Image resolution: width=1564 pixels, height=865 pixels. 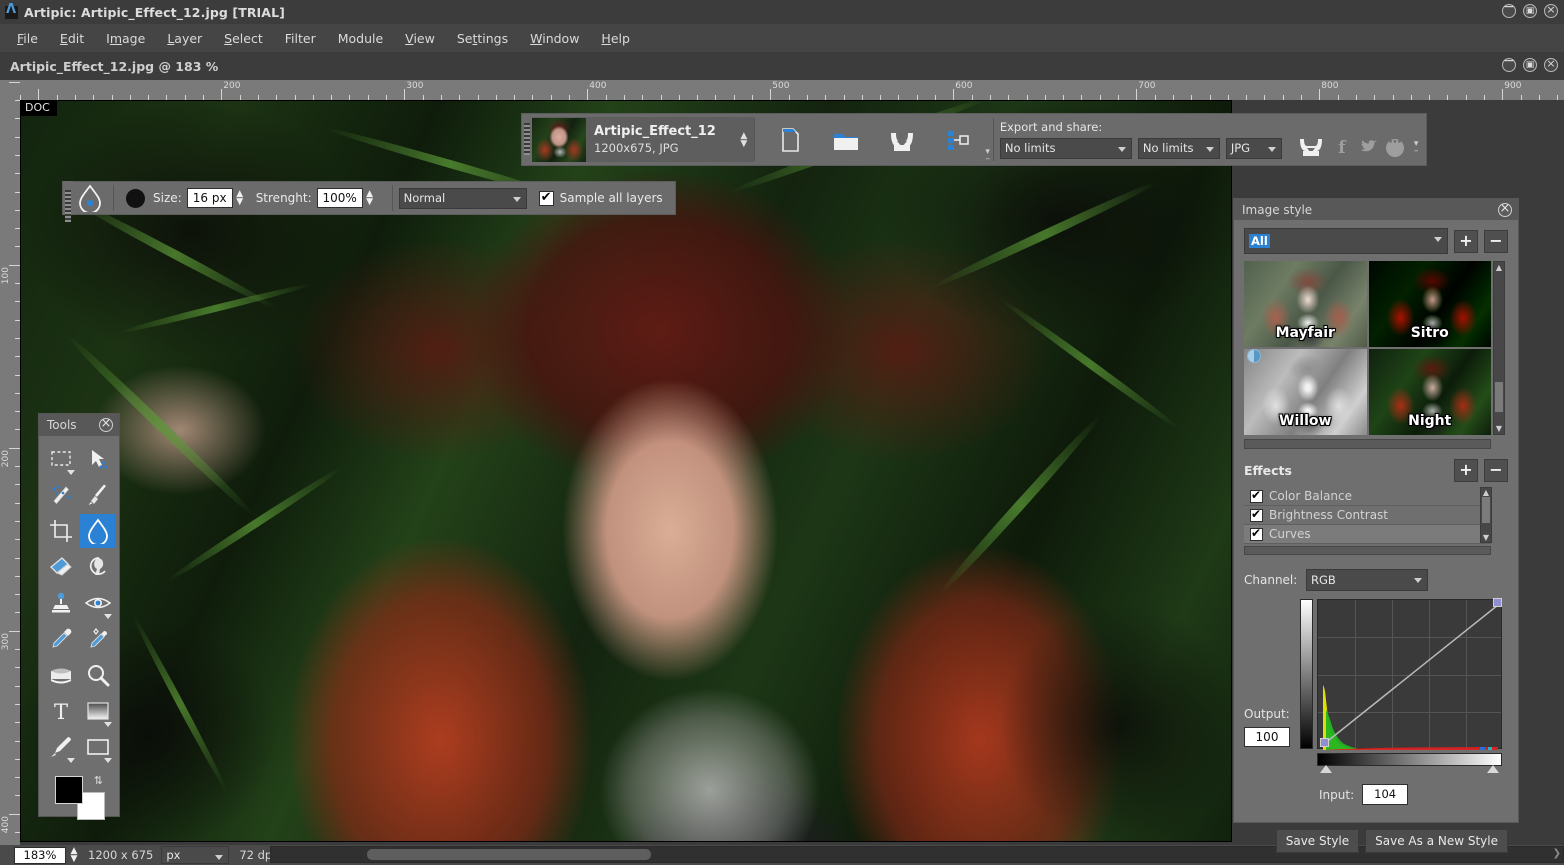 I want to click on add-effect-button: +, so click(x=1466, y=470).